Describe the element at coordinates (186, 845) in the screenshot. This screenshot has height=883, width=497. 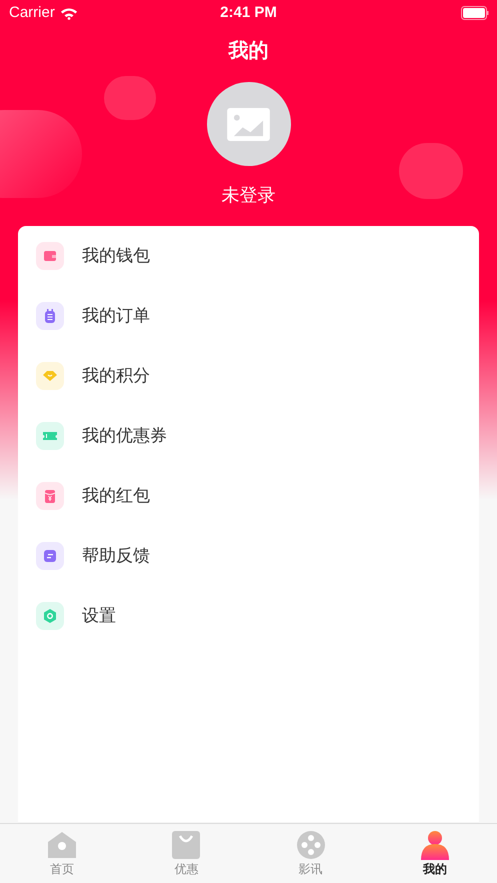
I see `shopping-bag-icon` at that location.